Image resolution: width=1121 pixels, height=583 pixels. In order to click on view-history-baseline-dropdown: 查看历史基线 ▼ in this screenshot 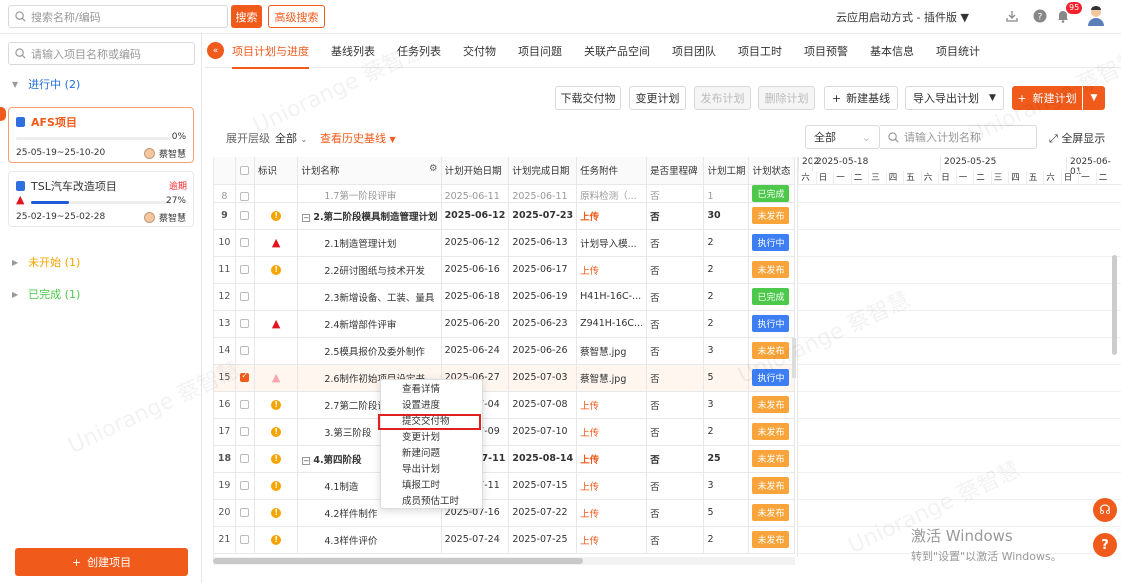, I will do `click(358, 138)`.